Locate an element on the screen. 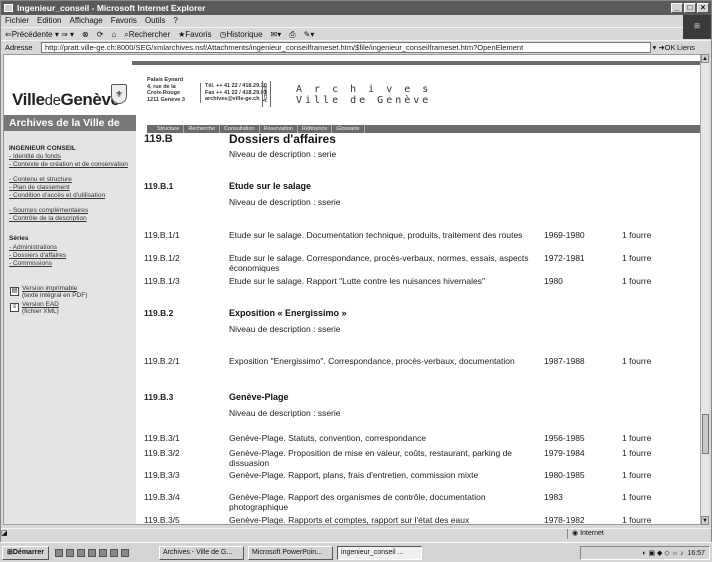 The width and height of the screenshot is (712, 562). sidebar-link-identite: - Identité du fonds is located at coordinates (71, 156).